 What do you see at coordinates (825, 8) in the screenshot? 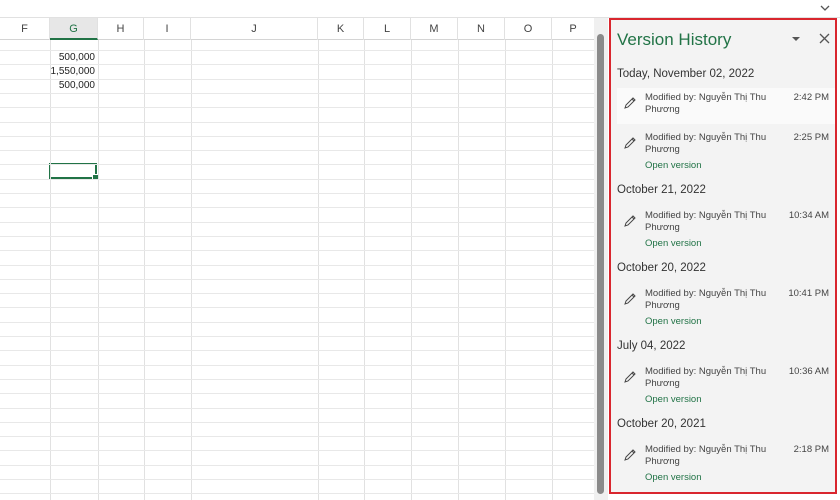
I see `chevron-down-icon` at bounding box center [825, 8].